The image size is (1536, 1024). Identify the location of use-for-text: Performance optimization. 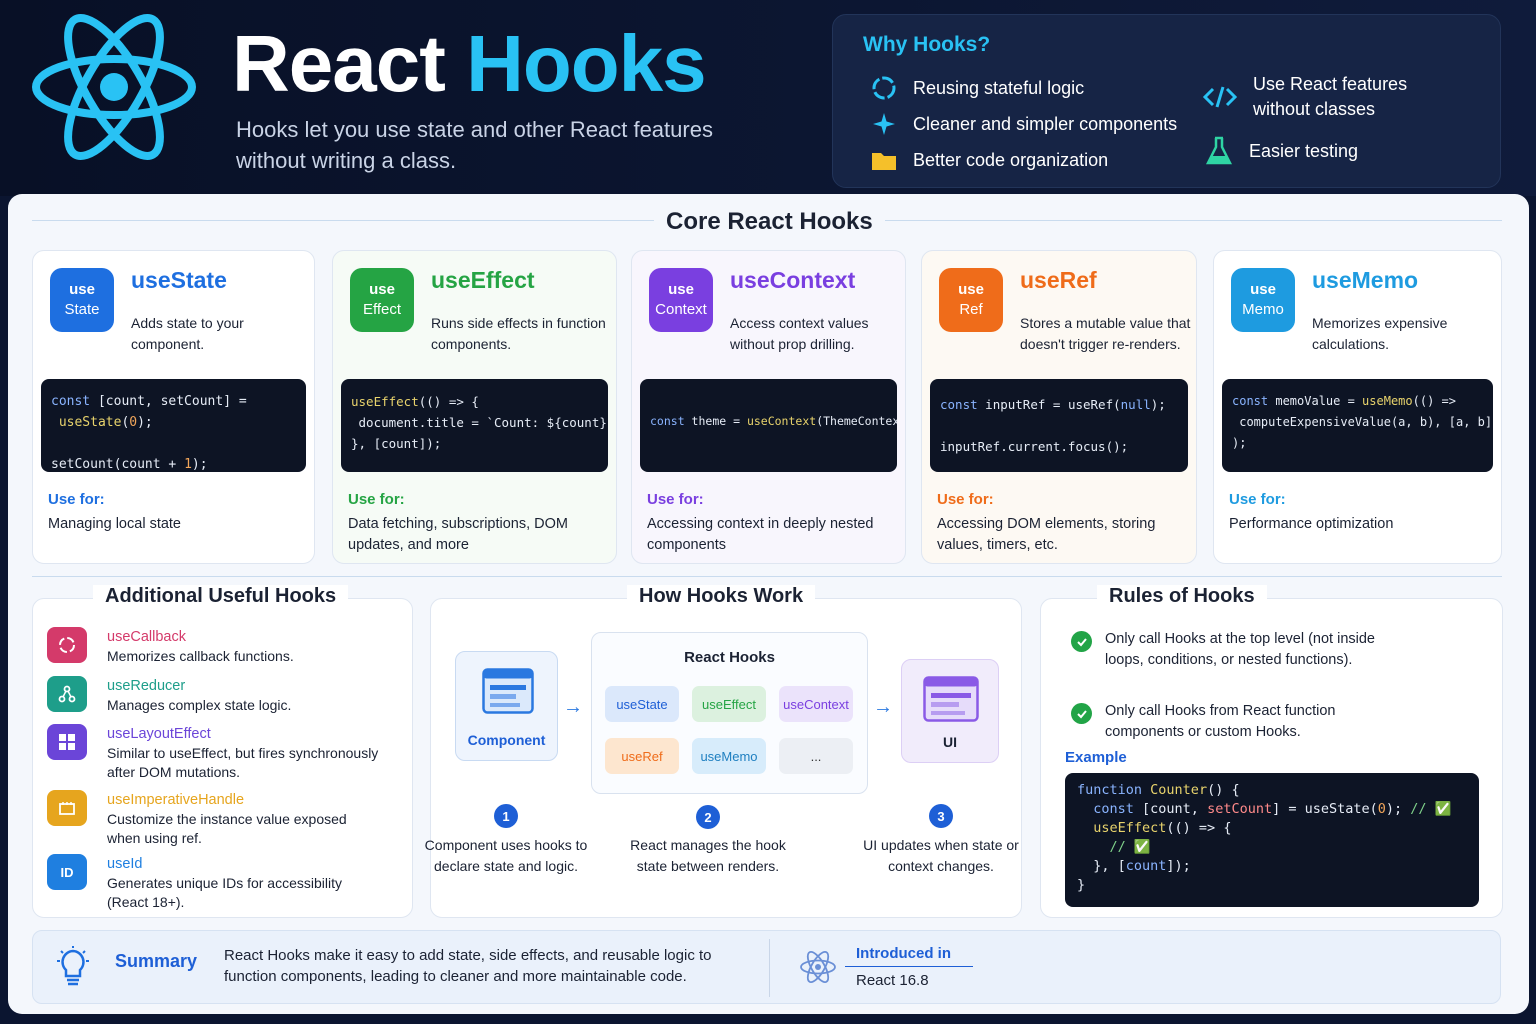
(1311, 524).